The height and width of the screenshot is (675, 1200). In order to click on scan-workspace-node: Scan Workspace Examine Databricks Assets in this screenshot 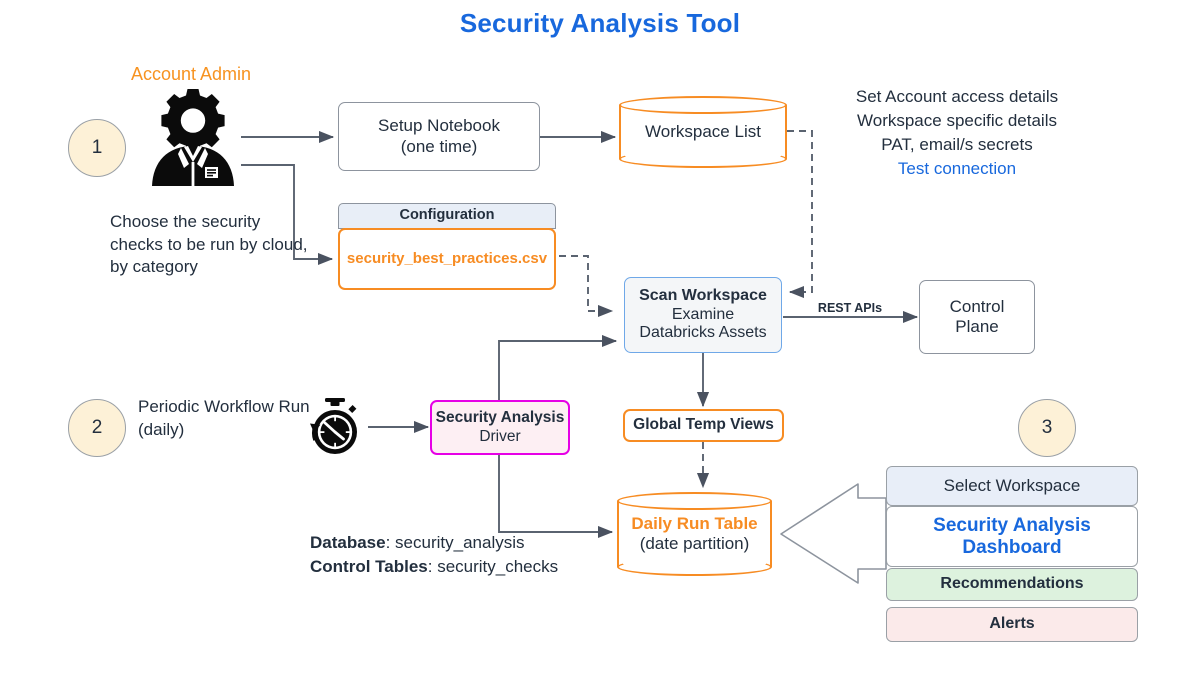, I will do `click(703, 315)`.